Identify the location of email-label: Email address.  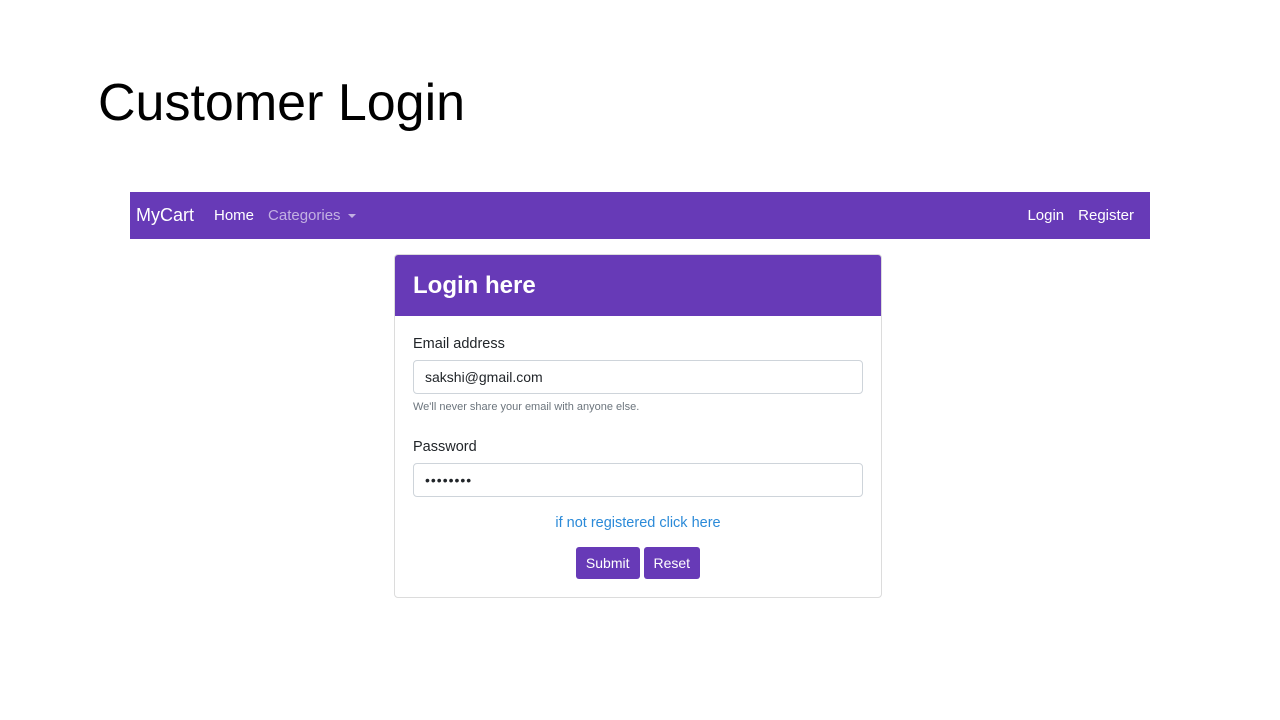
(459, 344).